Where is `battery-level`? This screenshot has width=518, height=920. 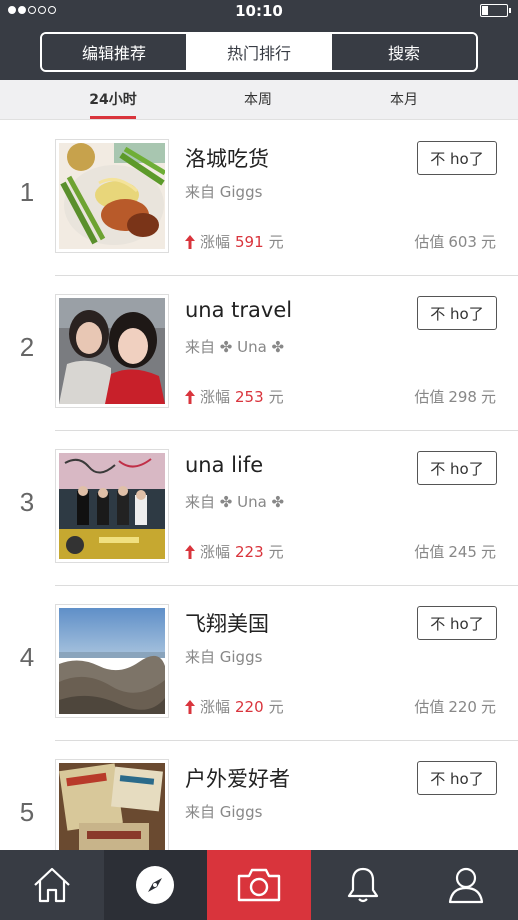
battery-level is located at coordinates (485, 10).